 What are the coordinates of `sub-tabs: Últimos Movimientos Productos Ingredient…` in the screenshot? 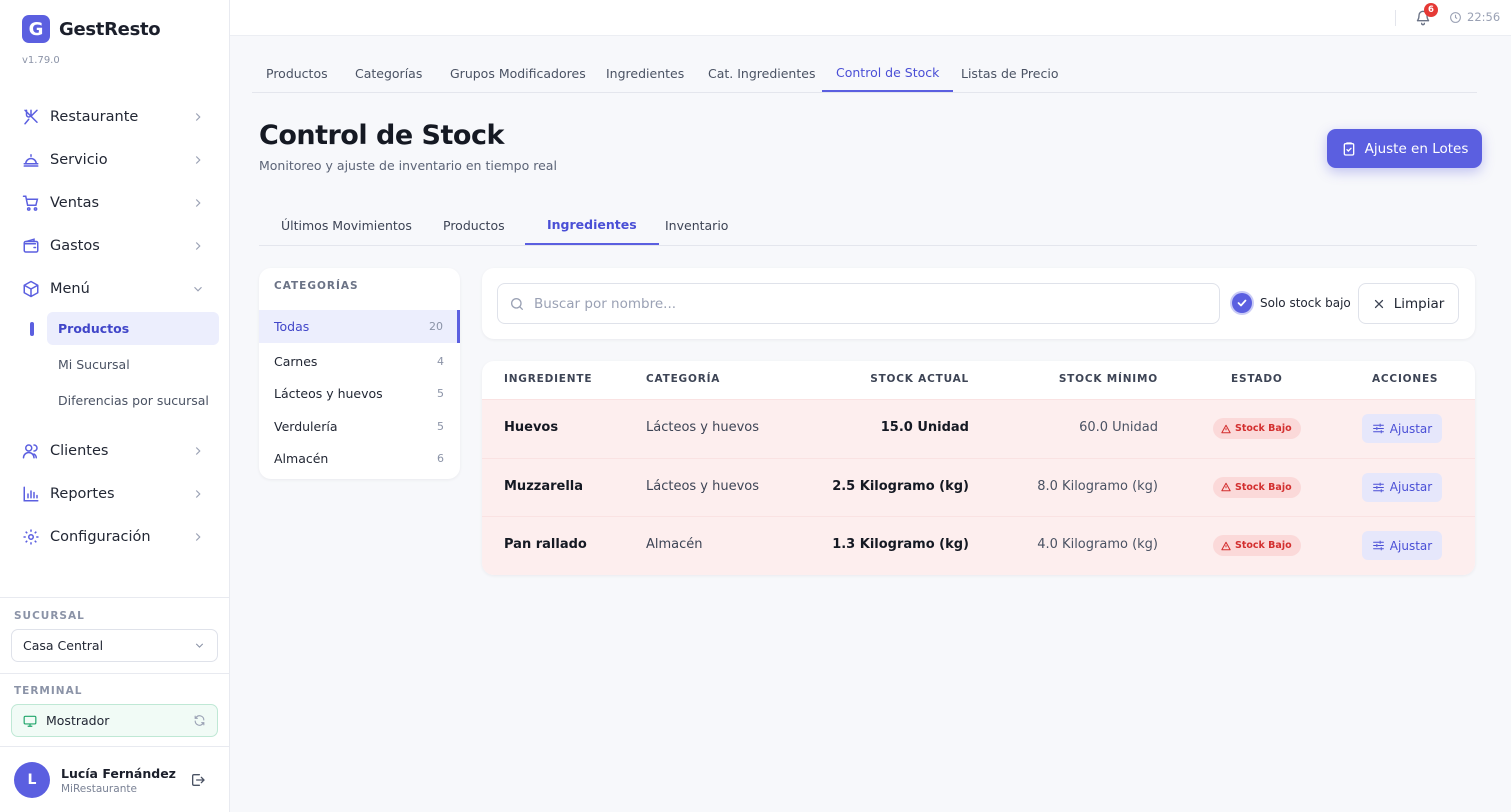 It's located at (868, 226).